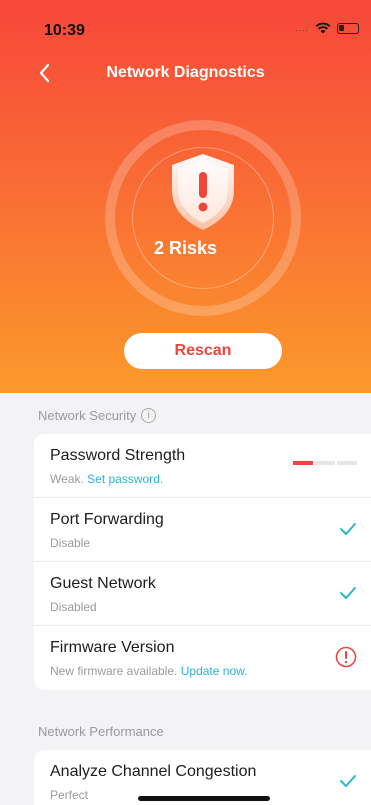 The height and width of the screenshot is (805, 371). What do you see at coordinates (203, 192) in the screenshot?
I see `shield-alert-icon` at bounding box center [203, 192].